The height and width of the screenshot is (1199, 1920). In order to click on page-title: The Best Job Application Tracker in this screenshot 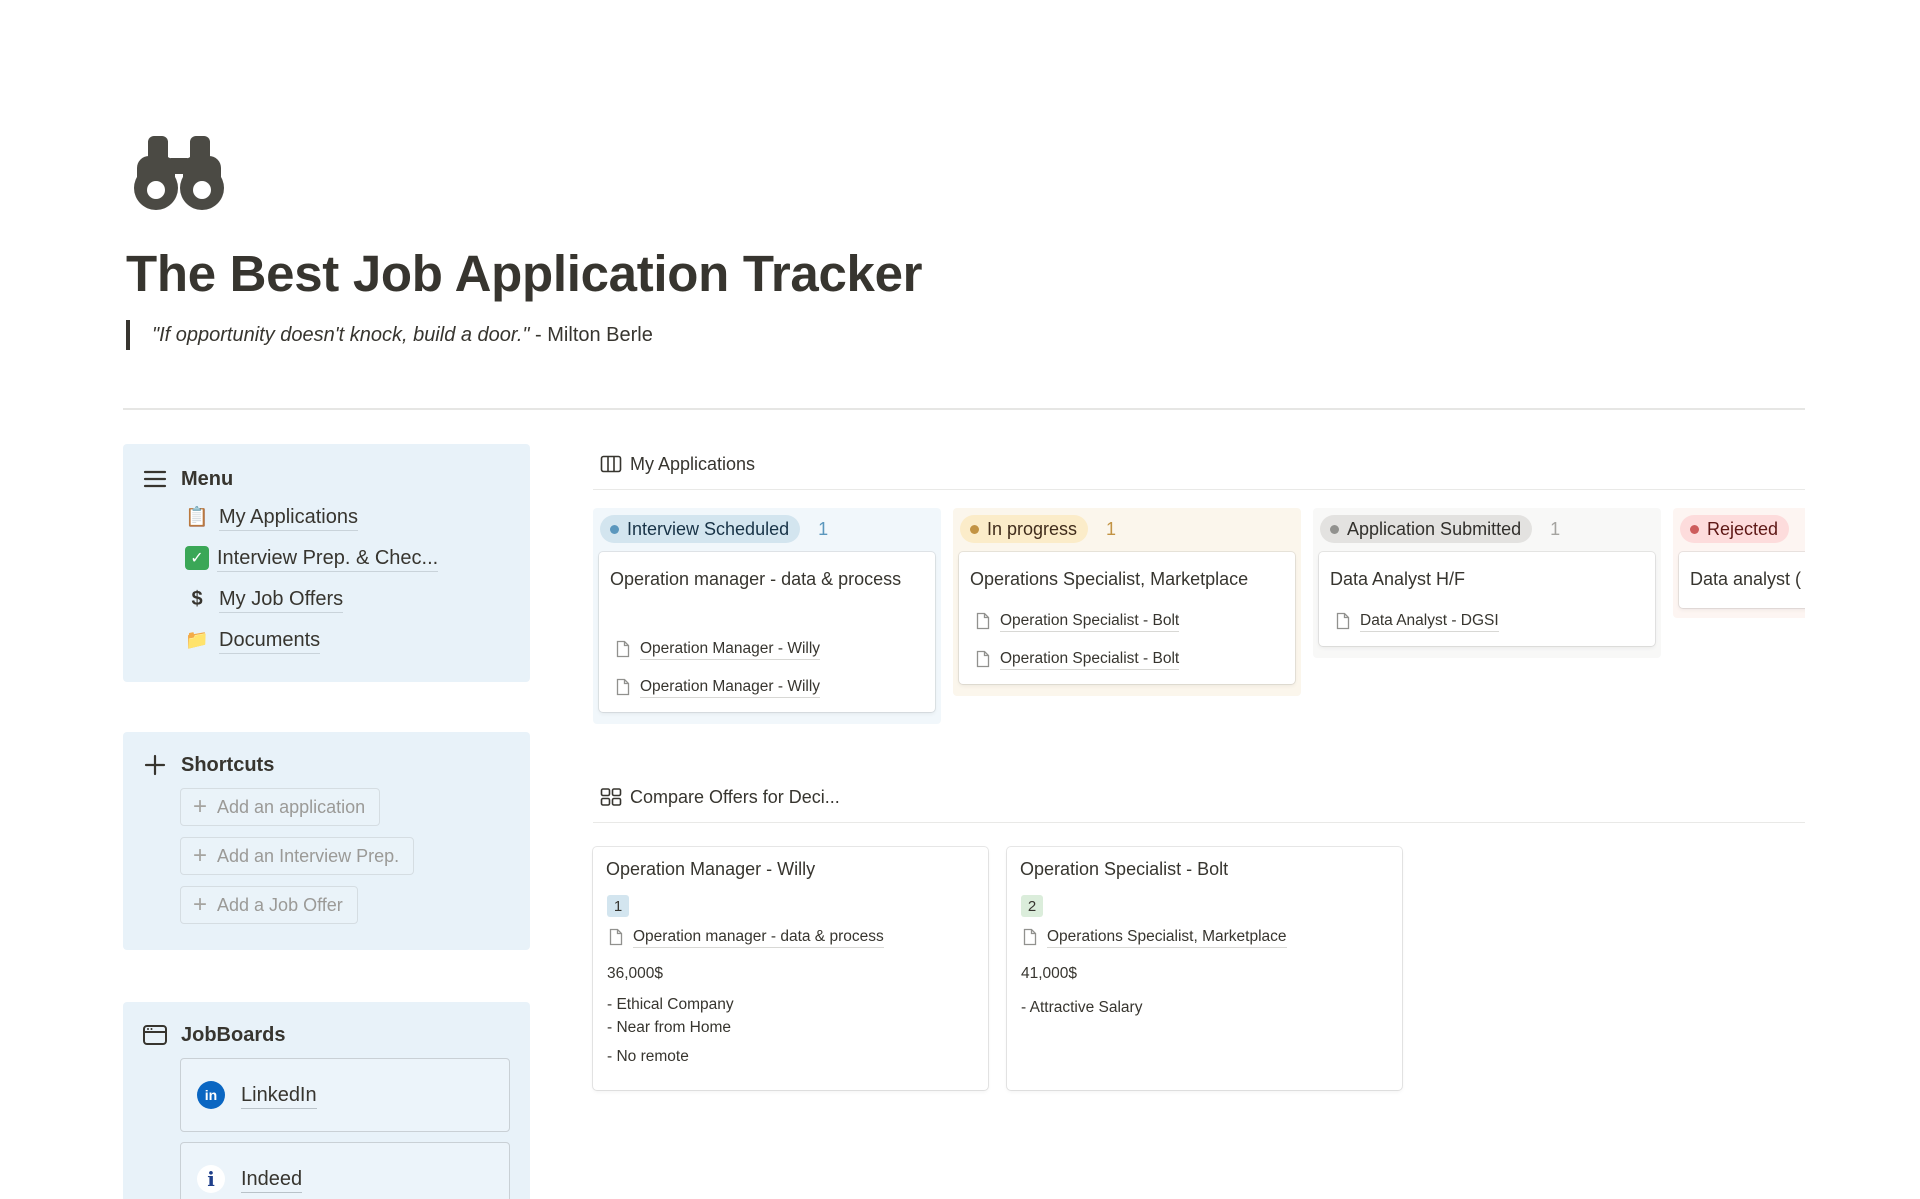, I will do `click(524, 273)`.